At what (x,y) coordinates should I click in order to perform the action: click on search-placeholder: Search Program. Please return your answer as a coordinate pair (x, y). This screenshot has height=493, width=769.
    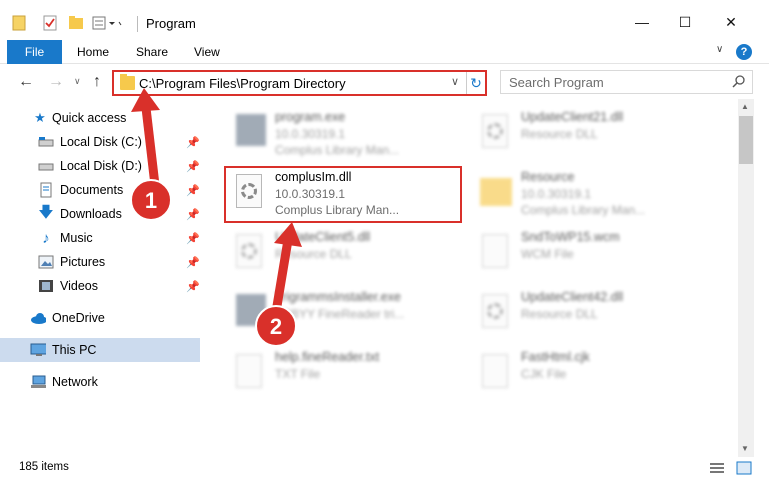
    Looking at the image, I should click on (556, 82).